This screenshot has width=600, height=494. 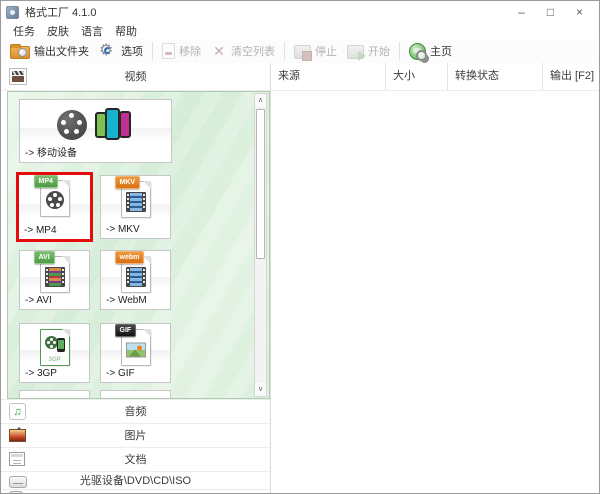 I want to click on video-tab-label: 视频, so click(x=135, y=77).